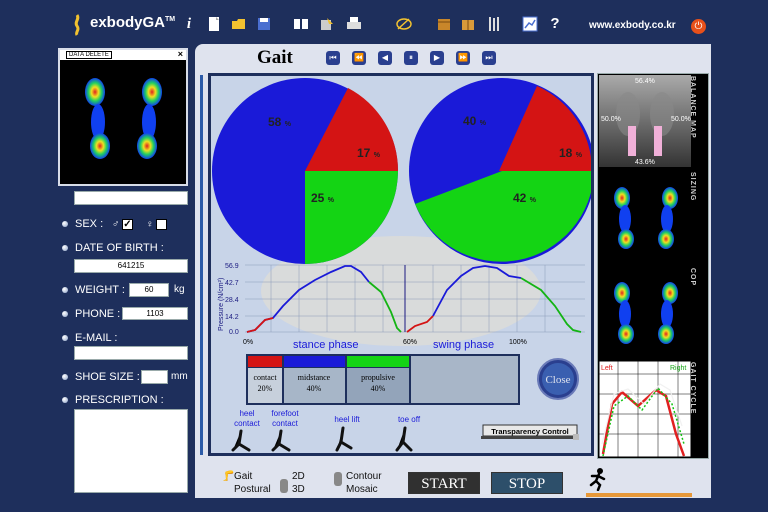  Describe the element at coordinates (692, 107) in the screenshot. I see `balance-map-tab: BALANCE MAP` at that location.